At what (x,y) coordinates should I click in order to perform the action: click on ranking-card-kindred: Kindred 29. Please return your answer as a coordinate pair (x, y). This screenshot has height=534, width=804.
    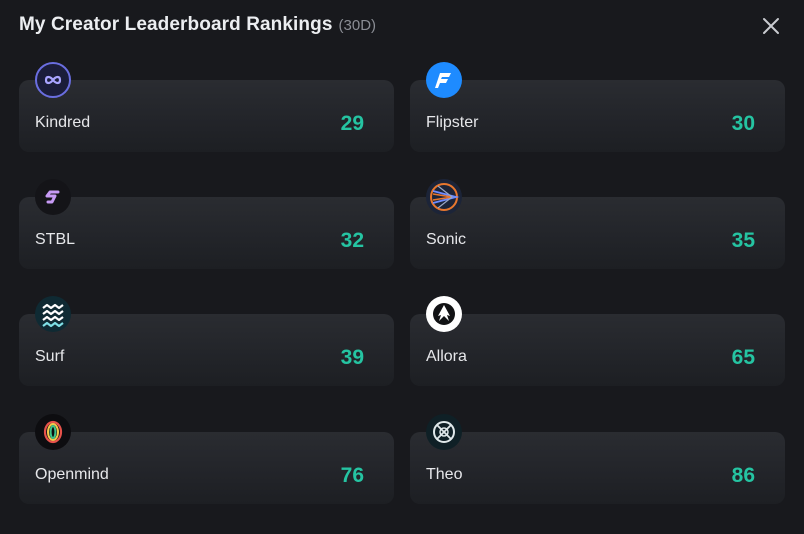
    Looking at the image, I should click on (206, 107).